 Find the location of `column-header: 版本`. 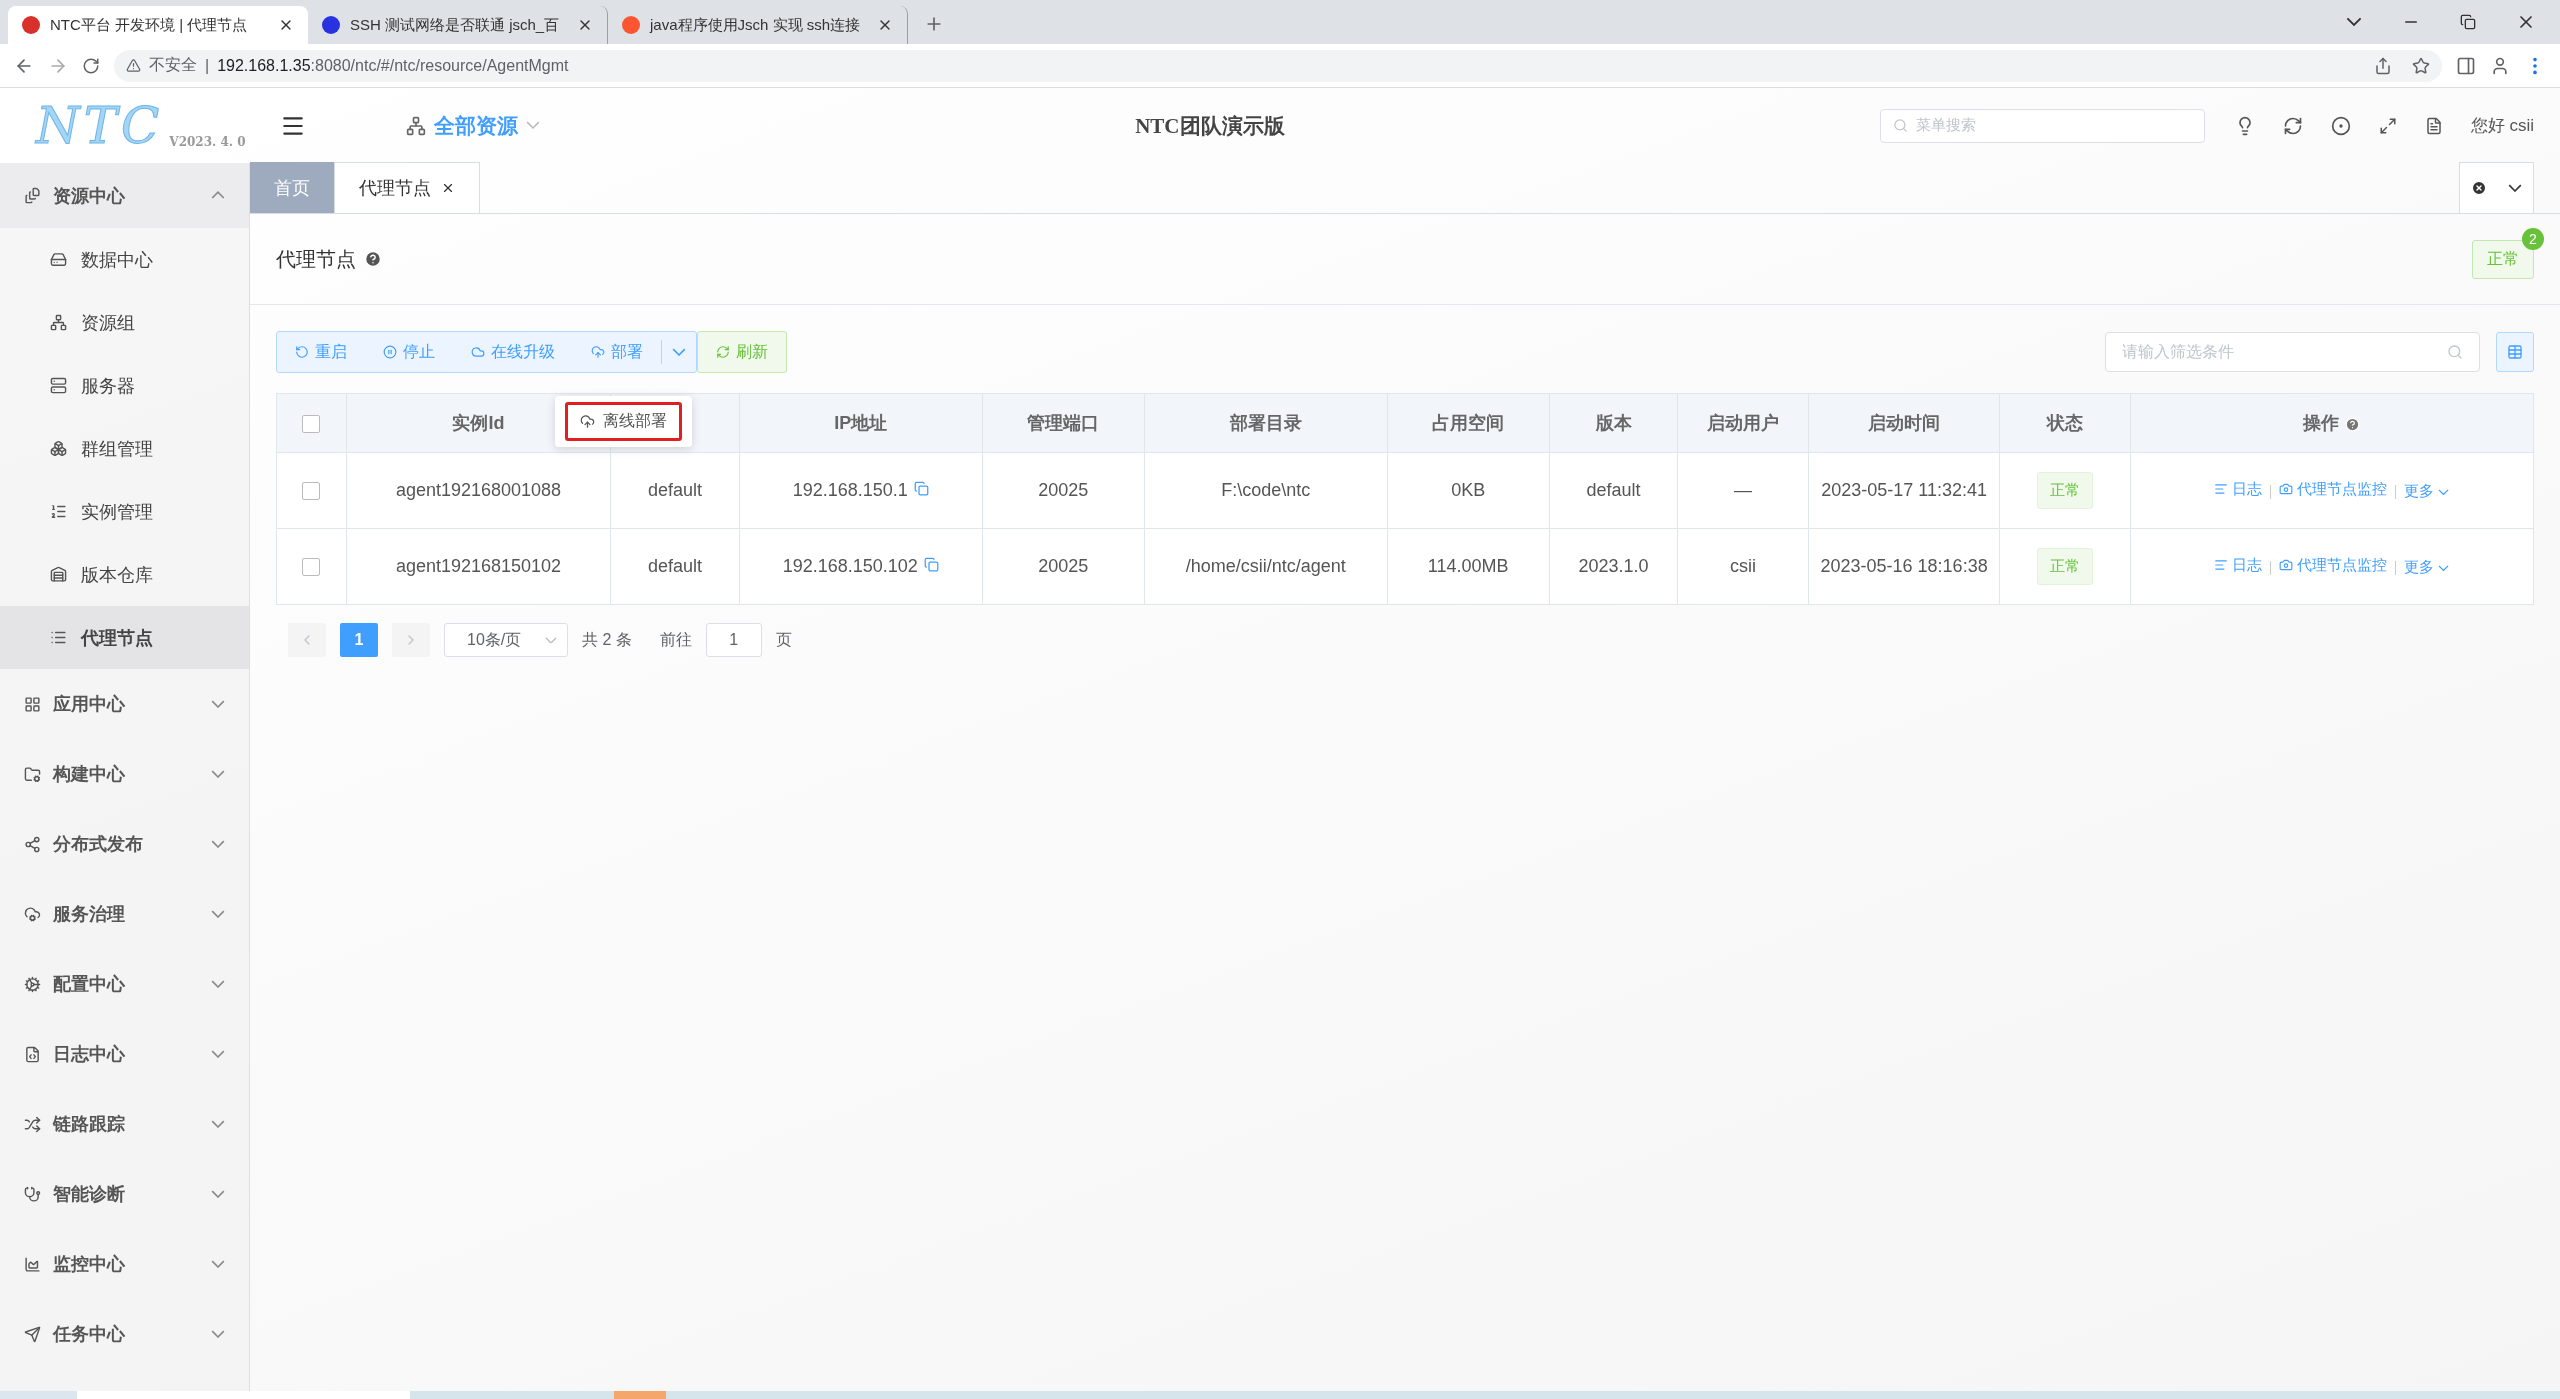

column-header: 版本 is located at coordinates (1613, 423).